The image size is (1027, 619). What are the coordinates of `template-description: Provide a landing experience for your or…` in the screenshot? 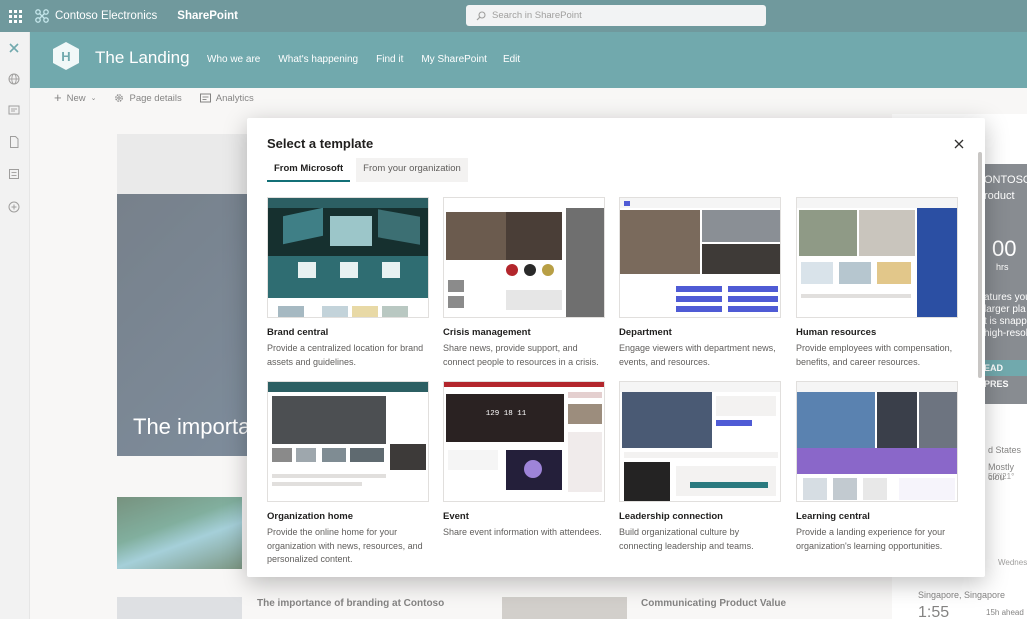 It's located at (871, 539).